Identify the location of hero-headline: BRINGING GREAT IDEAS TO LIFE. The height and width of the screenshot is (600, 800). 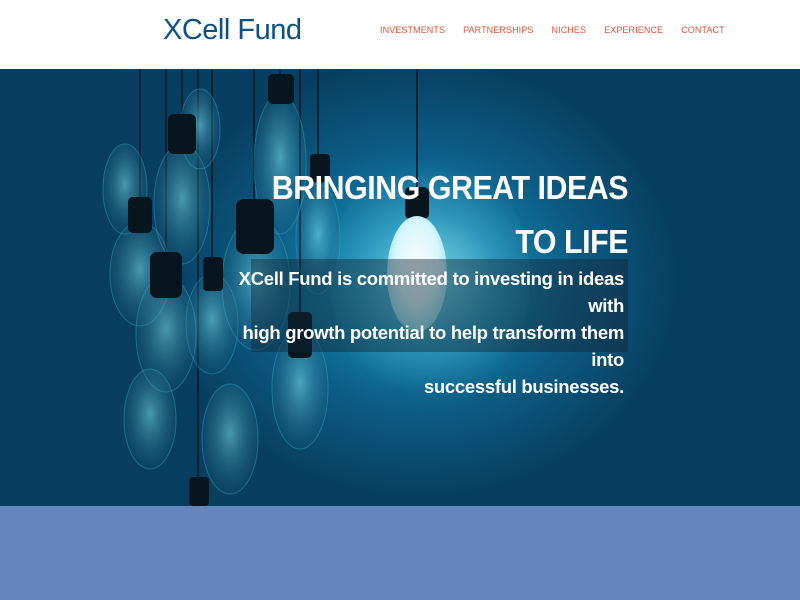
(435, 215).